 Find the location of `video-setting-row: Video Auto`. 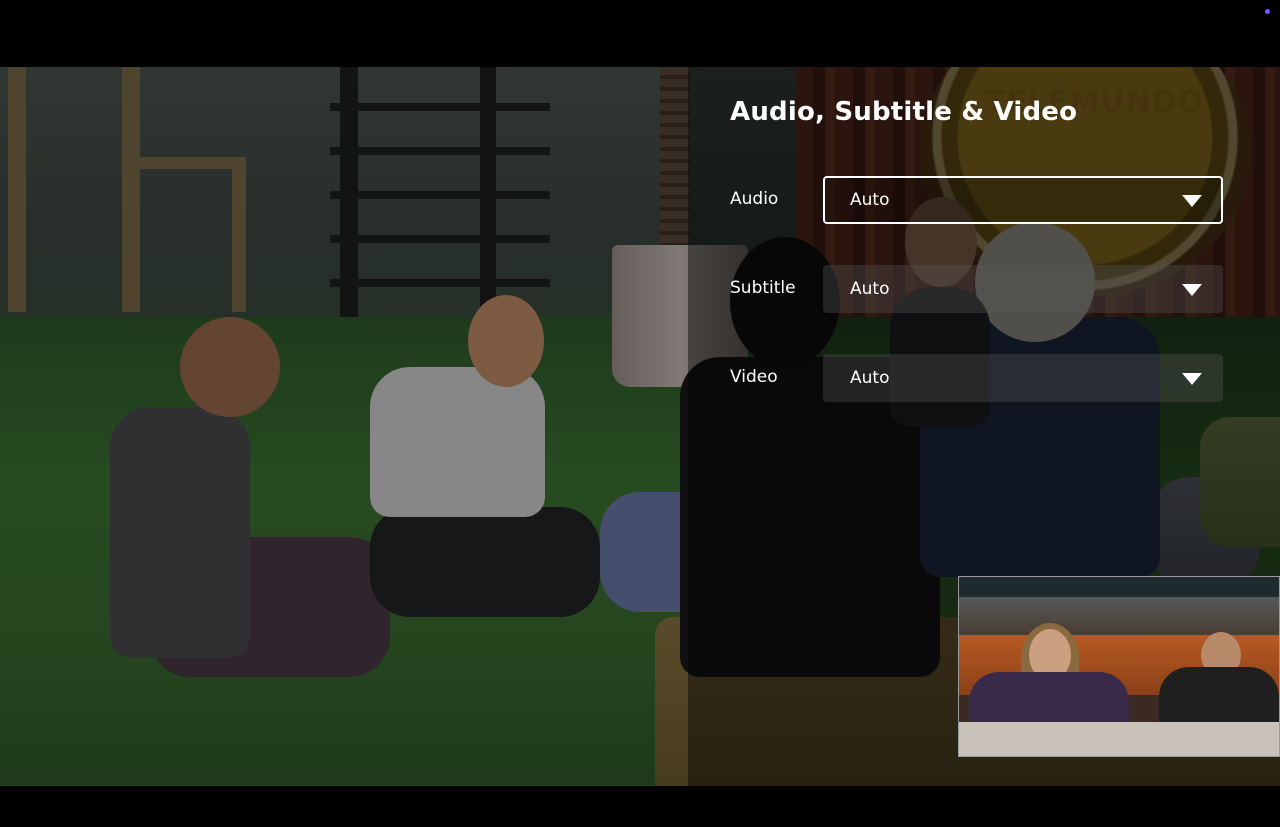

video-setting-row: Video Auto is located at coordinates (977, 378).